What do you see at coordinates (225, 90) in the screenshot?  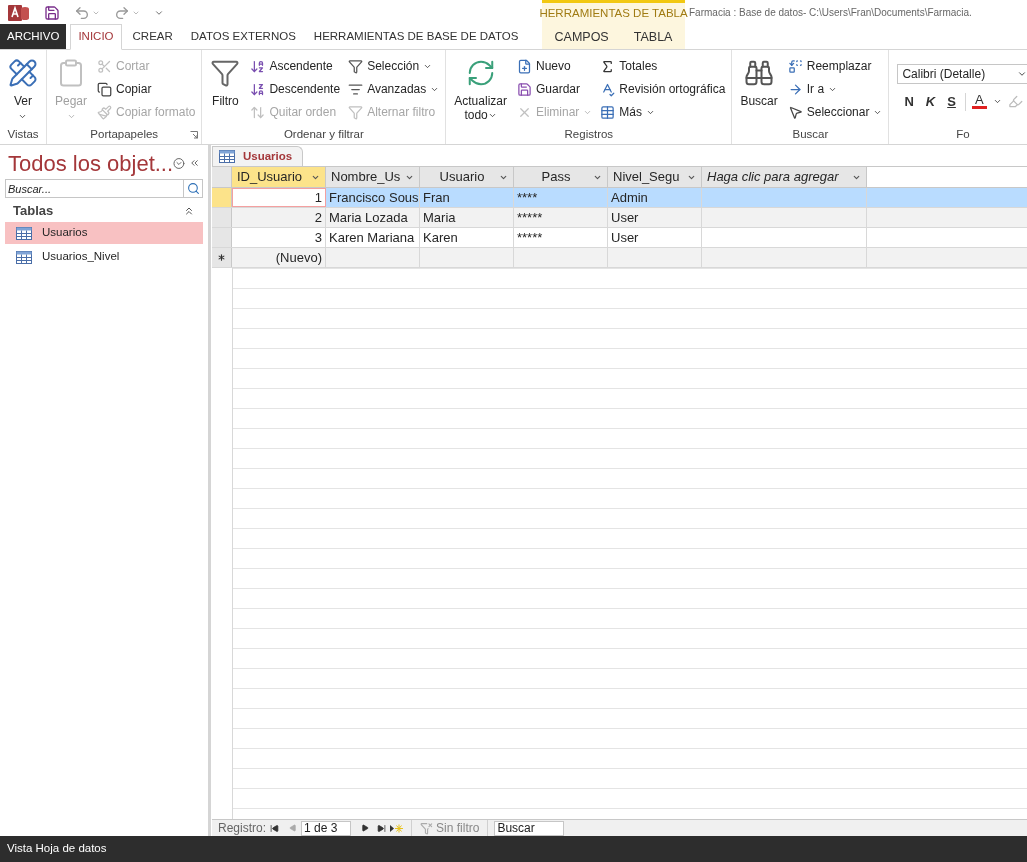 I see `ribbon-large-button: Filtro` at bounding box center [225, 90].